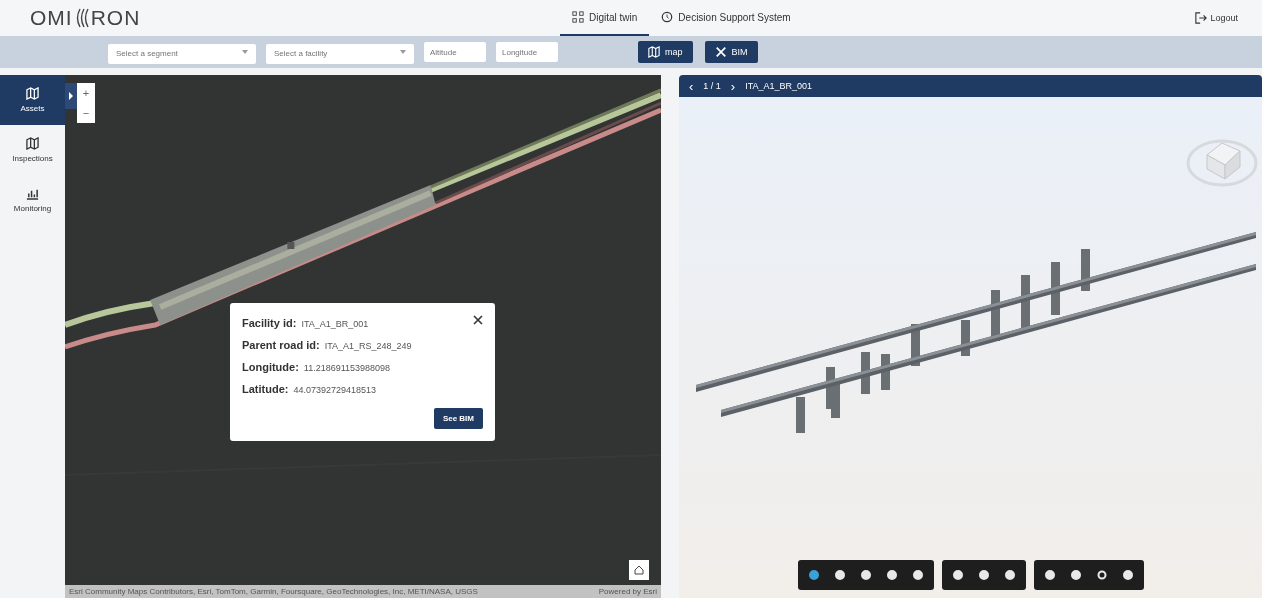  Describe the element at coordinates (265, 389) in the screenshot. I see `field-label: Latitude:` at that location.